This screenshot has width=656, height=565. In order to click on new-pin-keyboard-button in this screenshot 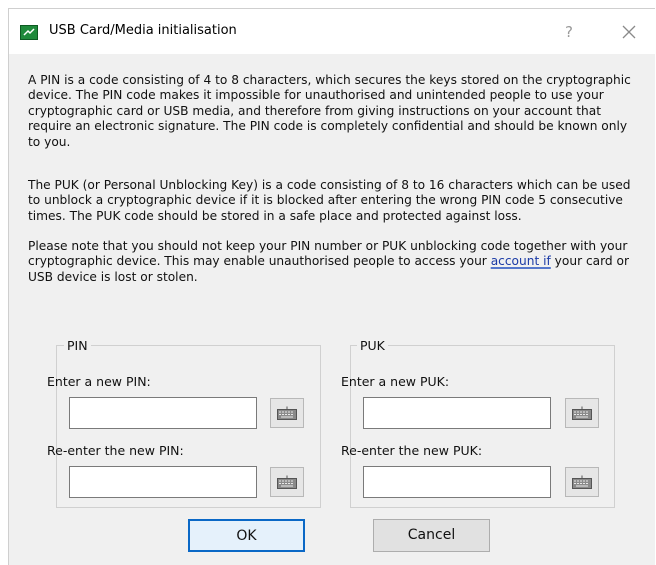, I will do `click(287, 413)`.